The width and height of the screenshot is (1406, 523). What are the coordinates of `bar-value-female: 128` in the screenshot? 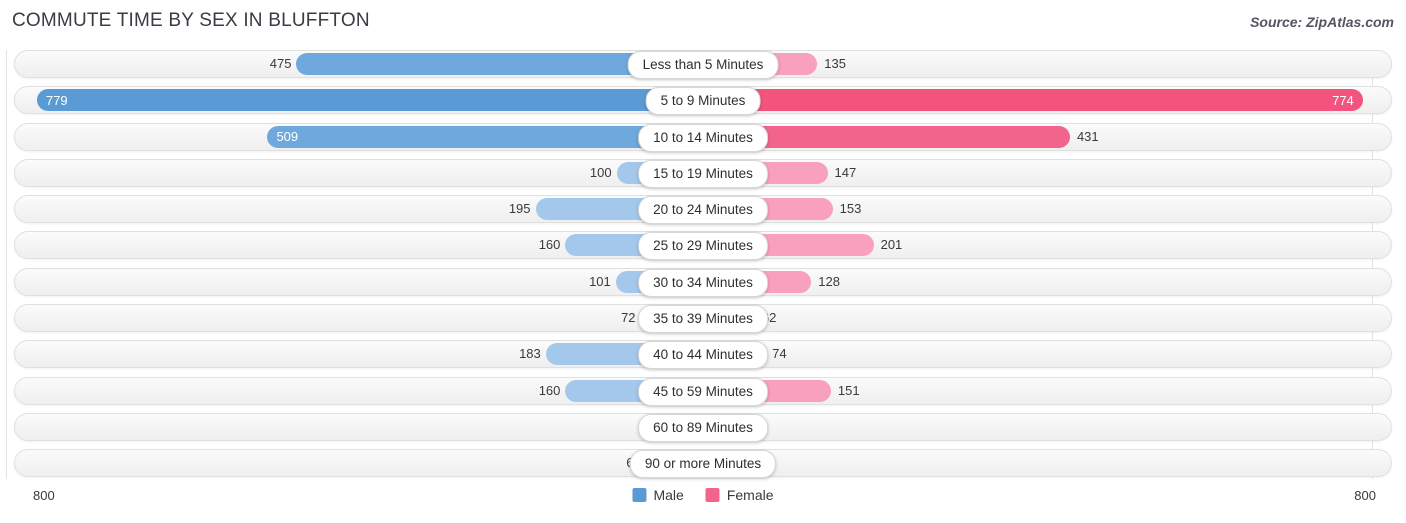 It's located at (829, 281).